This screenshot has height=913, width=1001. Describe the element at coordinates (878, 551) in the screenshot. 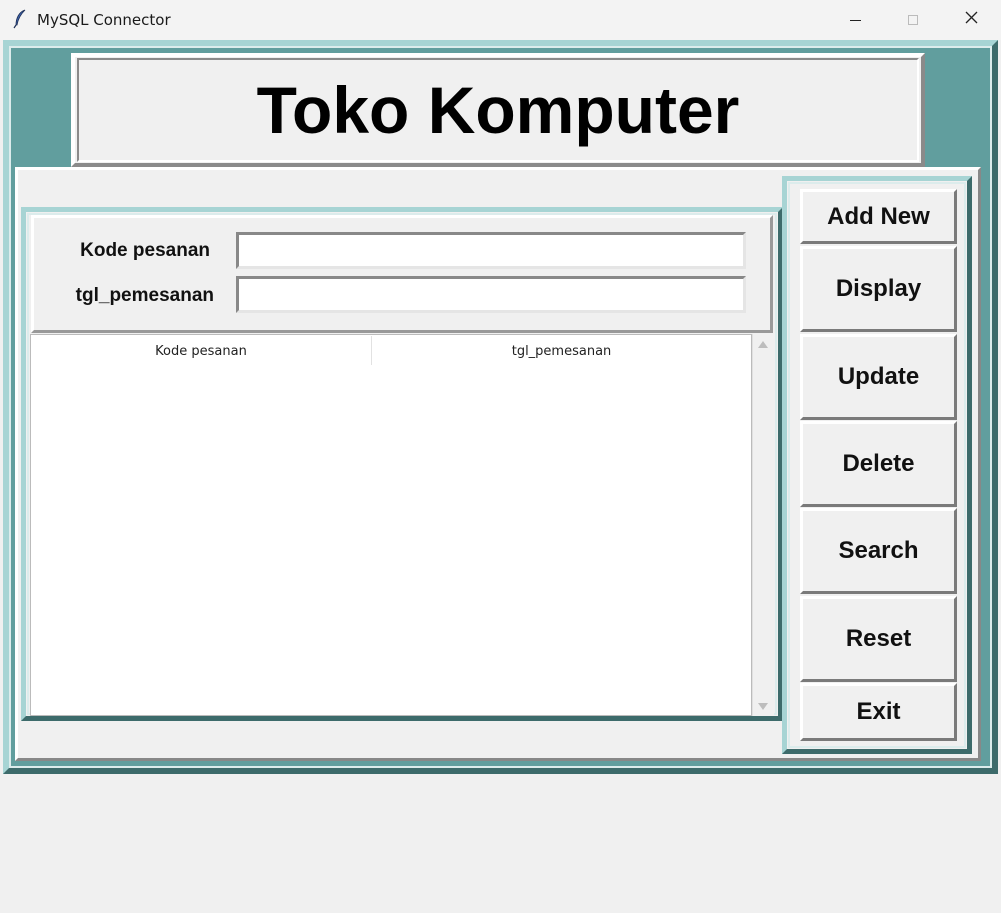

I see `search-button: Search` at that location.